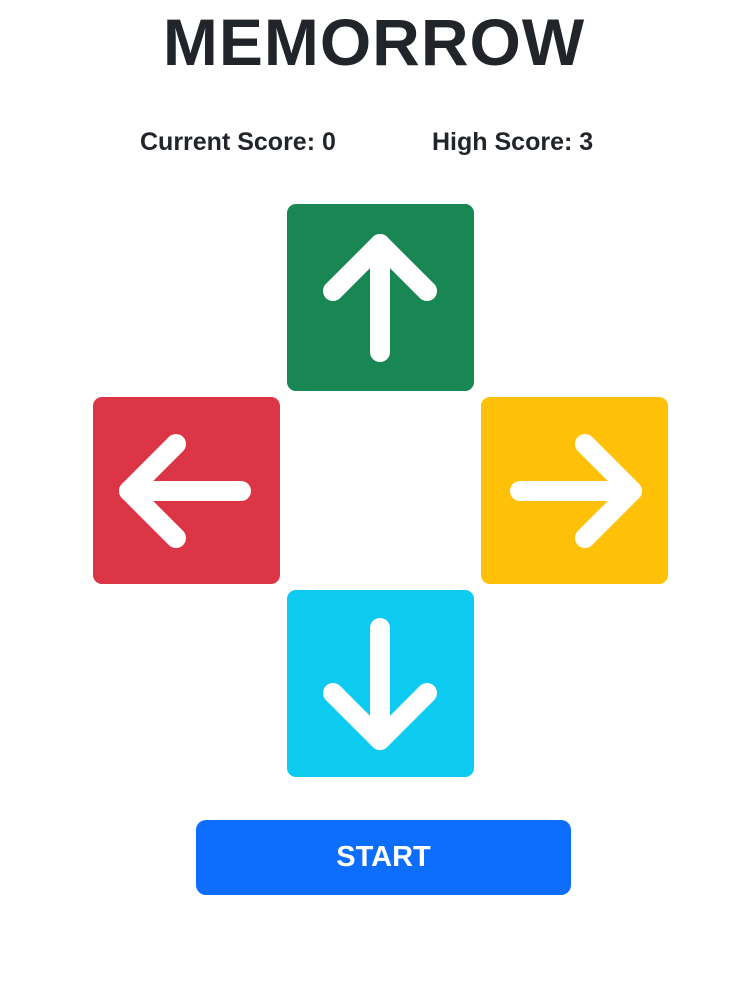  I want to click on arrow-left-button, so click(186, 490).